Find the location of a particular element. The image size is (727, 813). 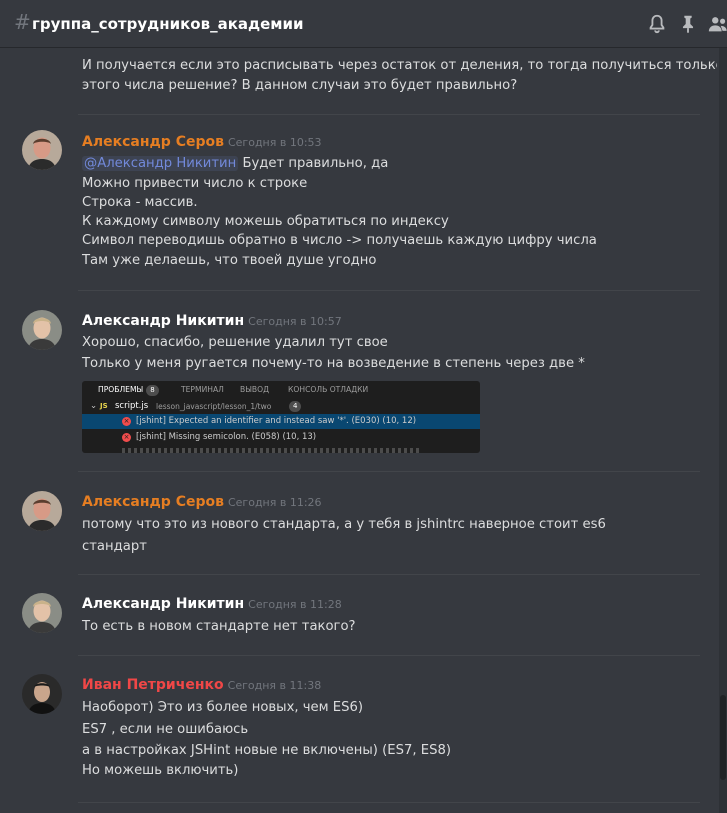

message-text: То есть в новом стандарте нет такого? is located at coordinates (219, 626).